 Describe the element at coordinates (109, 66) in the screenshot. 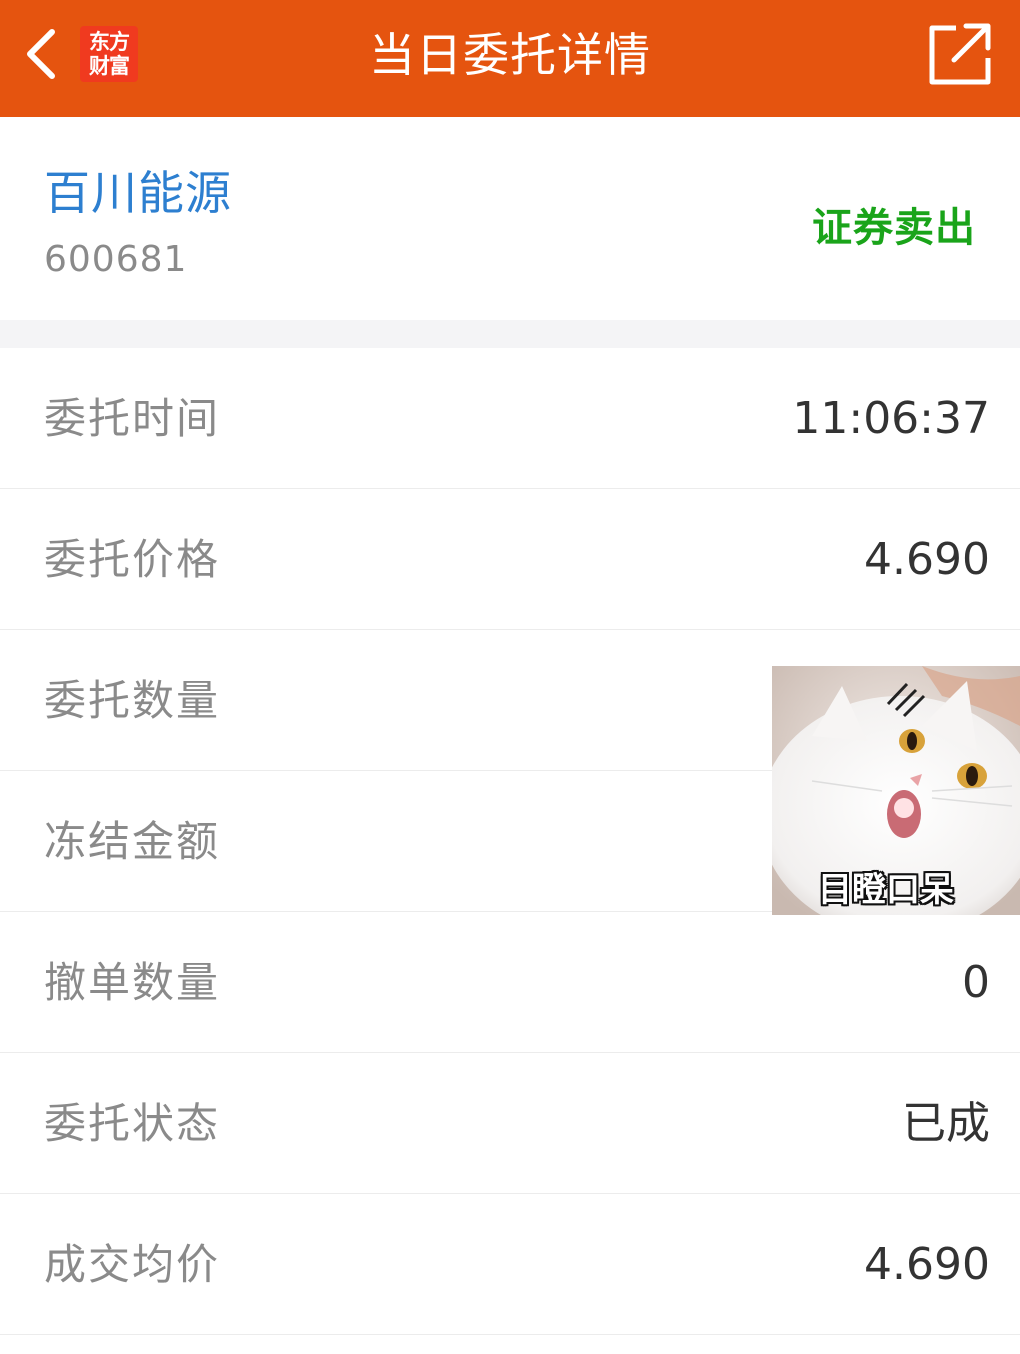

I see `logo-line-2: 财富` at that location.